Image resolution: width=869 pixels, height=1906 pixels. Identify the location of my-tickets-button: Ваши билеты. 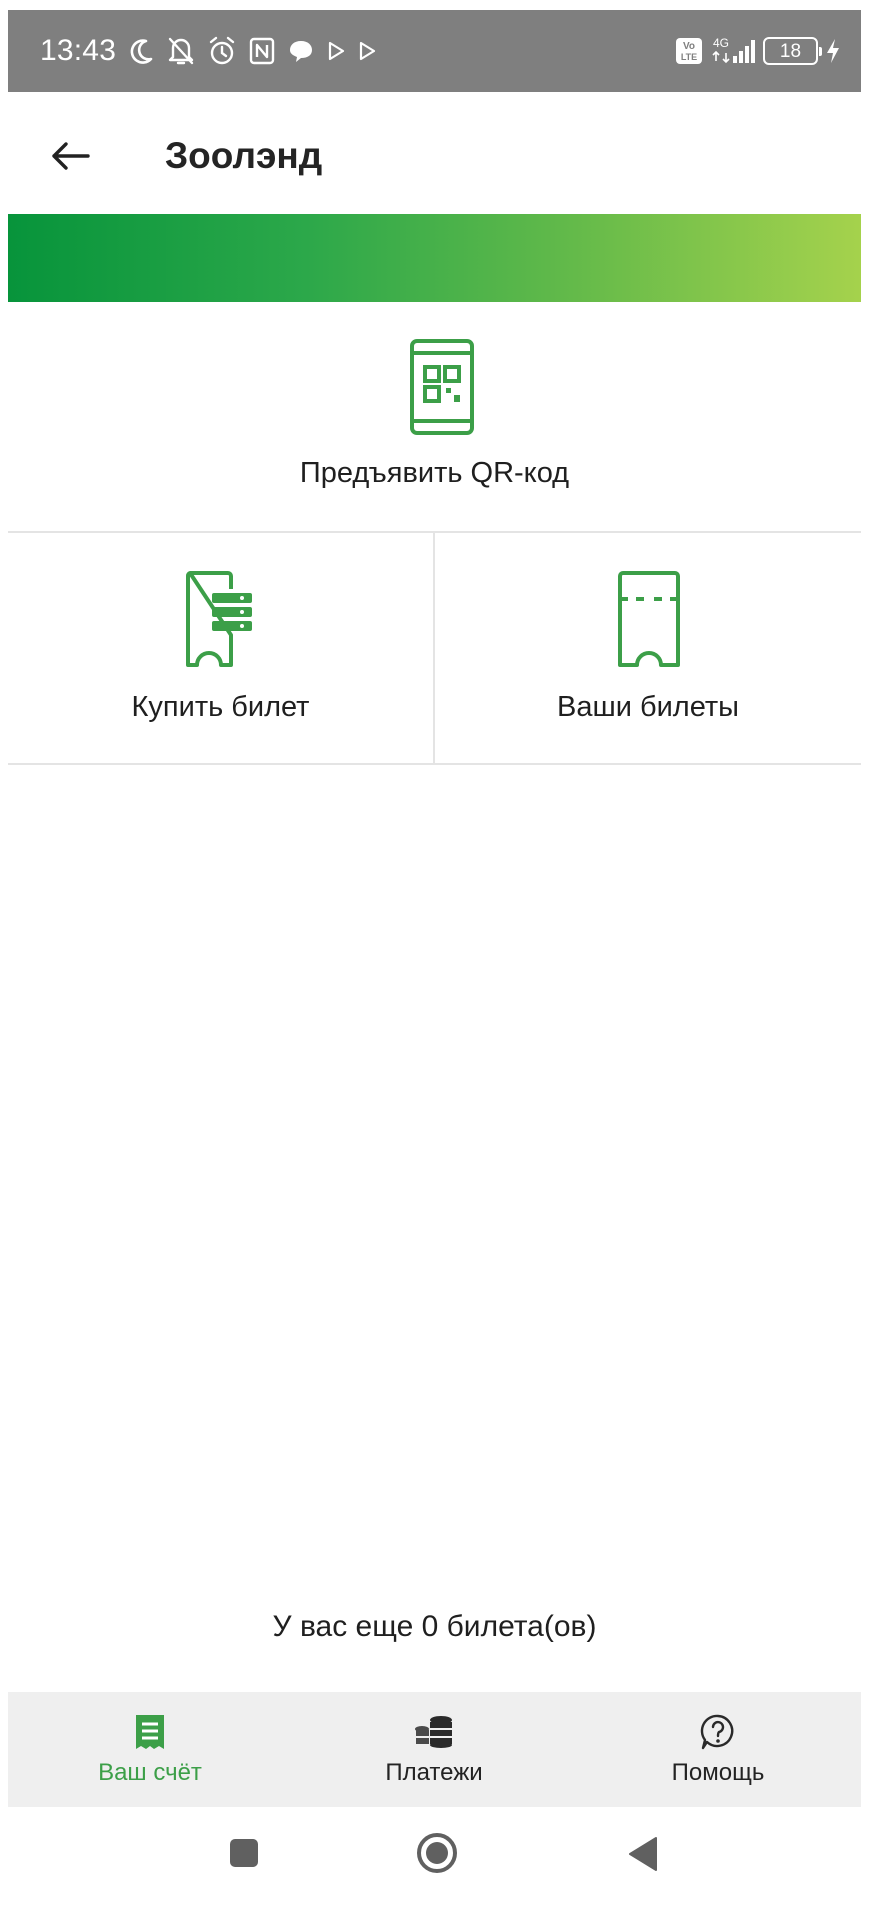
(648, 648).